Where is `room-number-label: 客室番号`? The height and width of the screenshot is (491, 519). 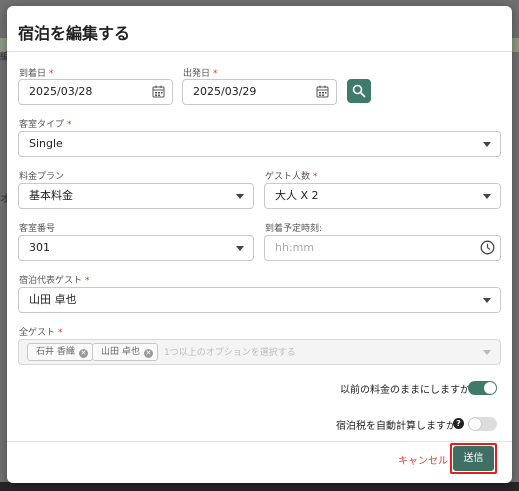 room-number-label: 客室番号 is located at coordinates (37, 229).